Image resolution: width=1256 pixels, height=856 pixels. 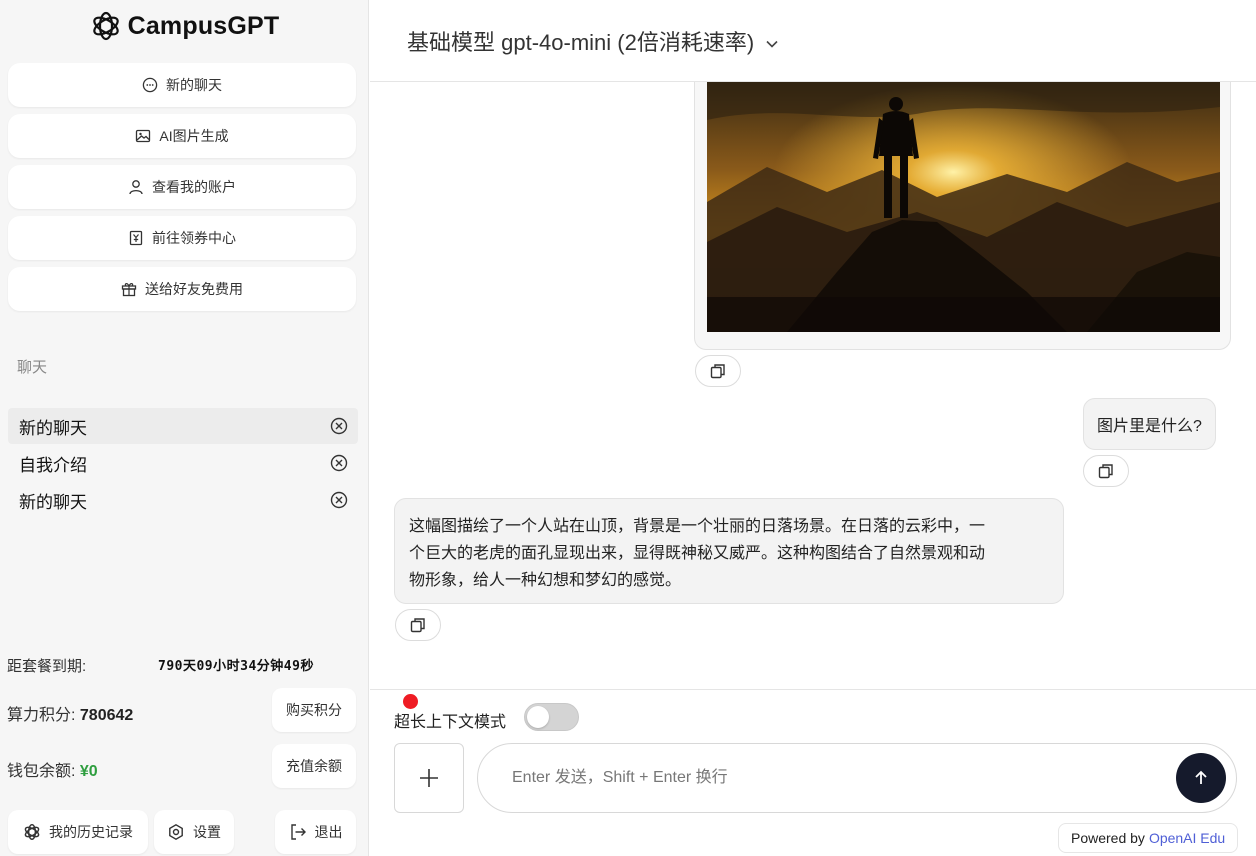 I want to click on ai-image-button: AI图片生成, so click(x=182, y=136).